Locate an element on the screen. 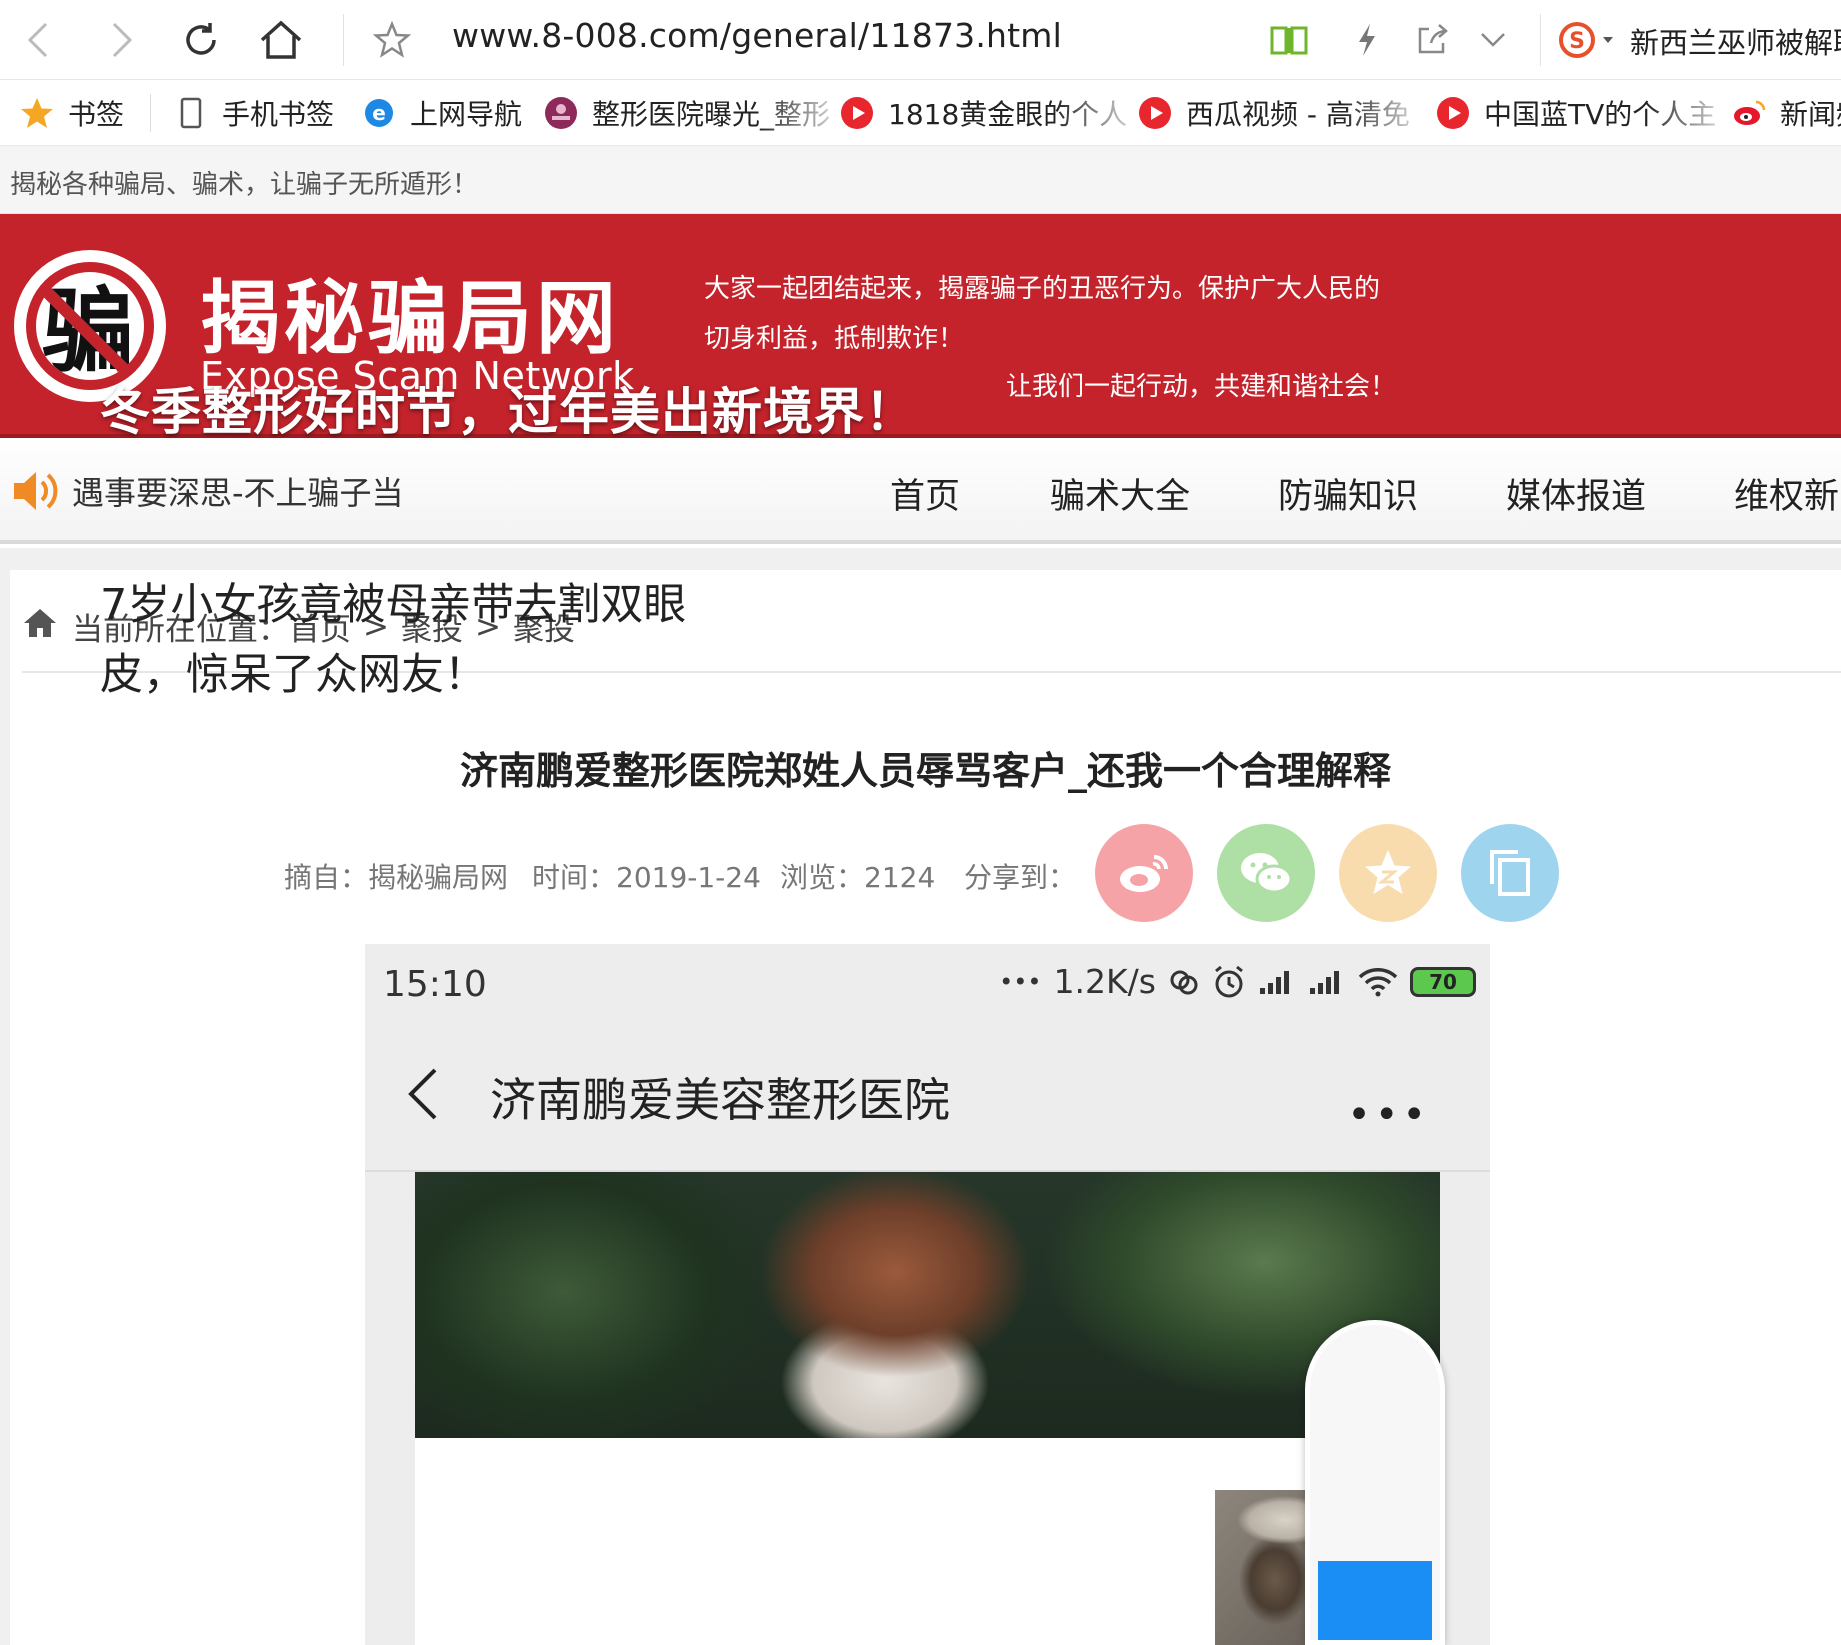  nav-rights: 维权新闻 is located at coordinates (1787, 493).